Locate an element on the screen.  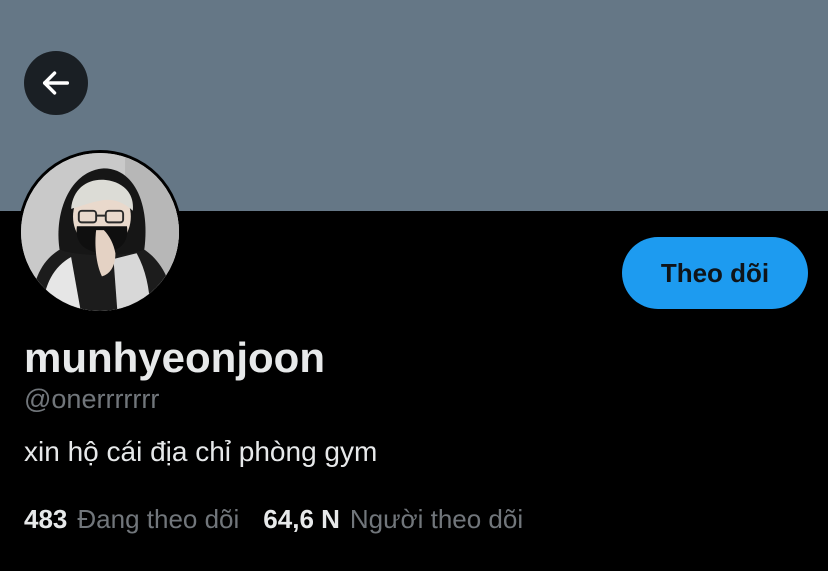
followers-count: 64,6 N is located at coordinates (301, 519).